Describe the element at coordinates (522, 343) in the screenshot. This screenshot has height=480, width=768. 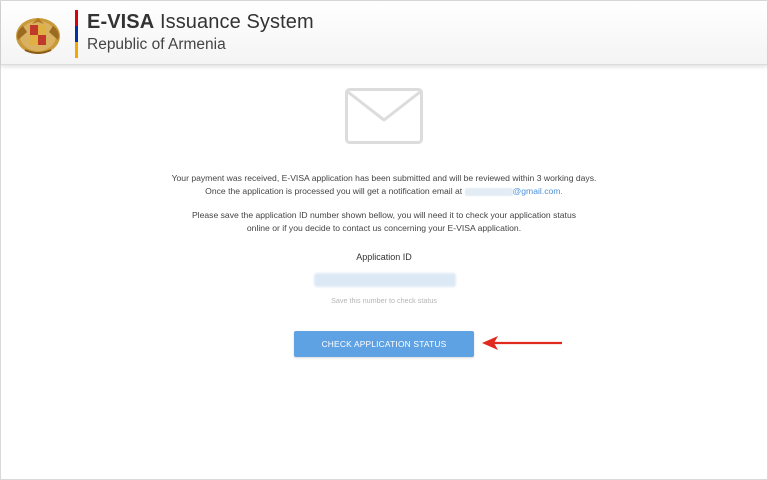
I see `red-arrow-annotation` at that location.